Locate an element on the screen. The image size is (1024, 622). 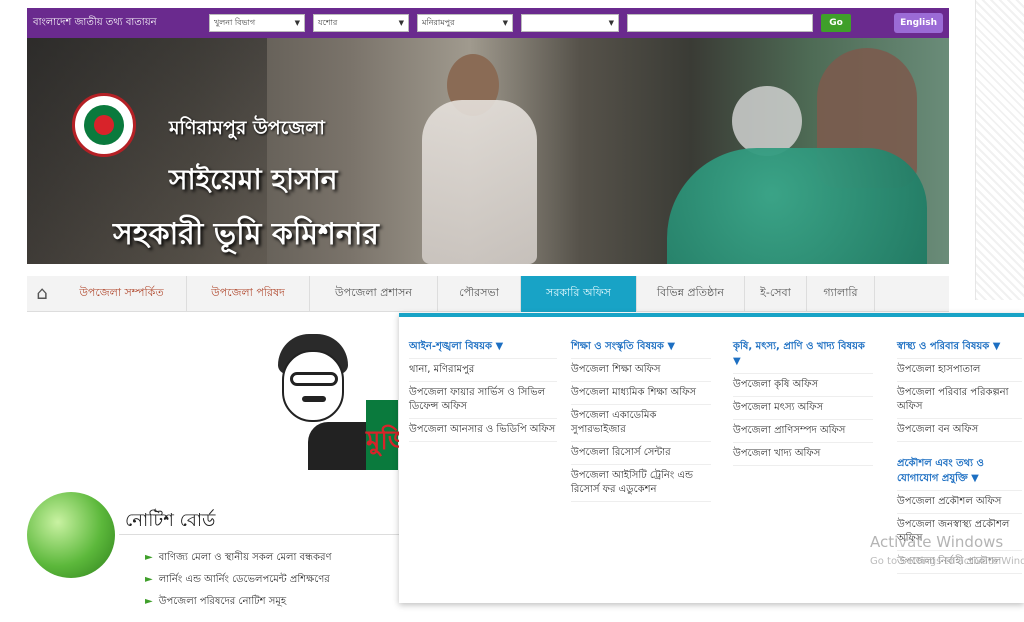
nav-upazila-council: উপজেলা পরিষদ is located at coordinates (248, 293).